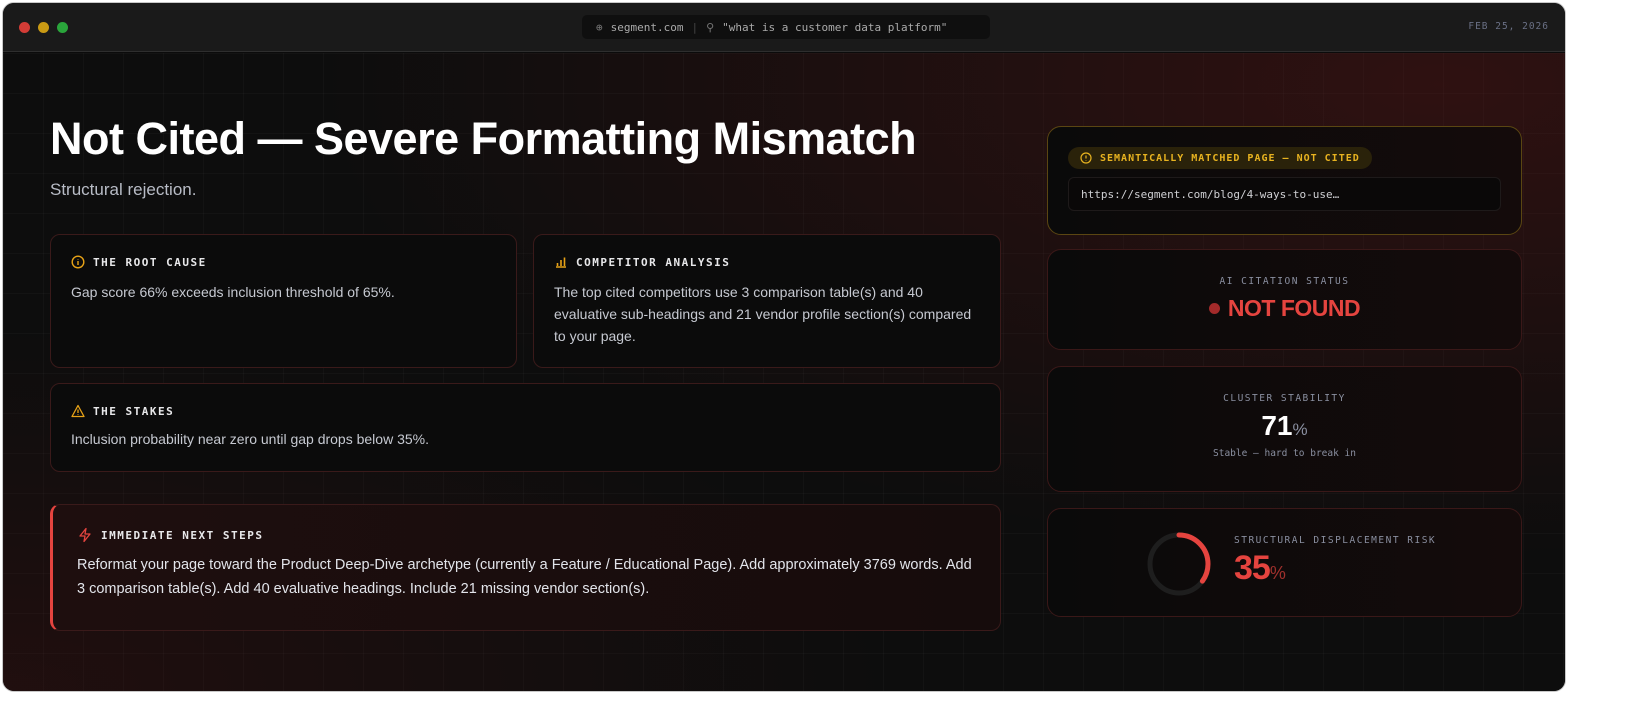 This screenshot has width=1628, height=720. What do you see at coordinates (835, 27) in the screenshot?
I see `query-text: "what is a customer data platform"` at bounding box center [835, 27].